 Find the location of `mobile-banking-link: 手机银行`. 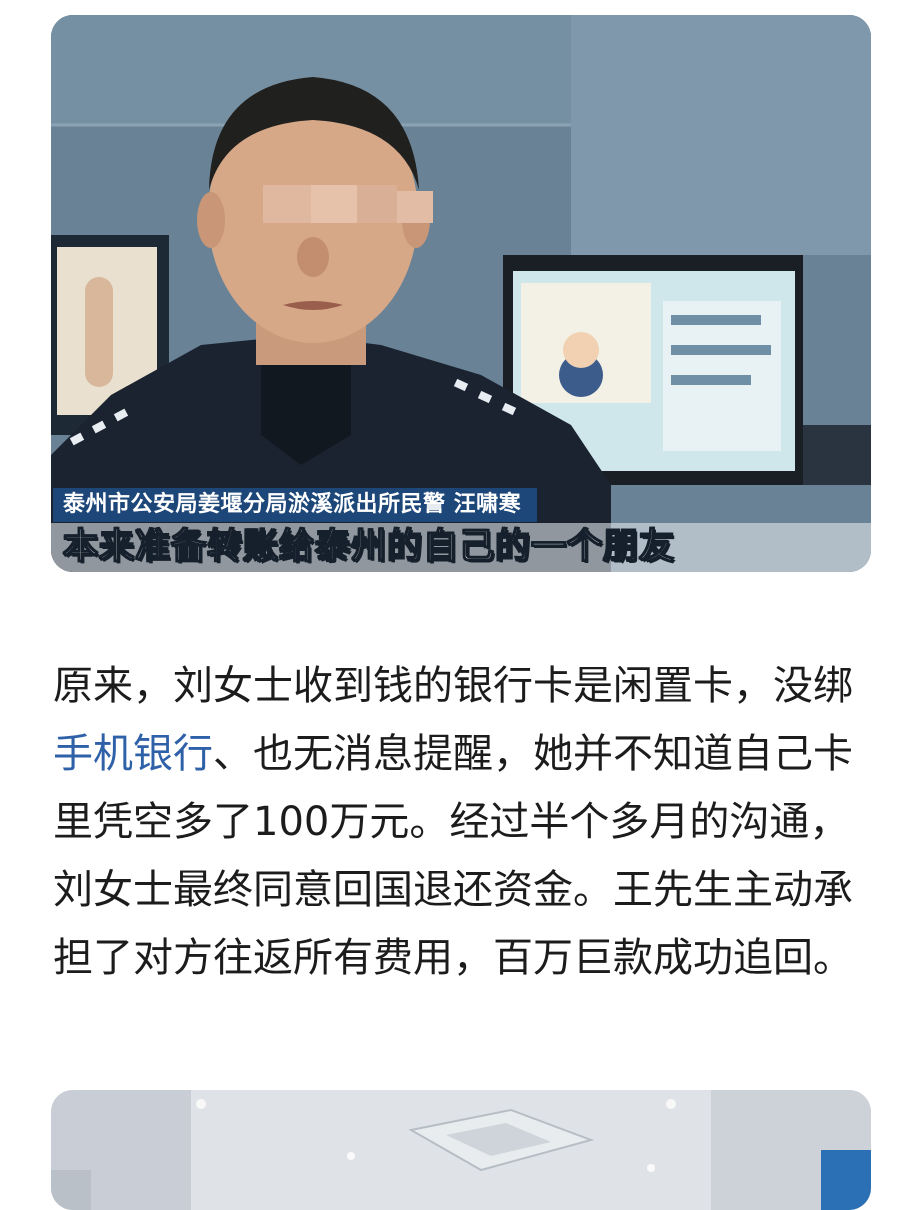

mobile-banking-link: 手机银行 is located at coordinates (133, 754).